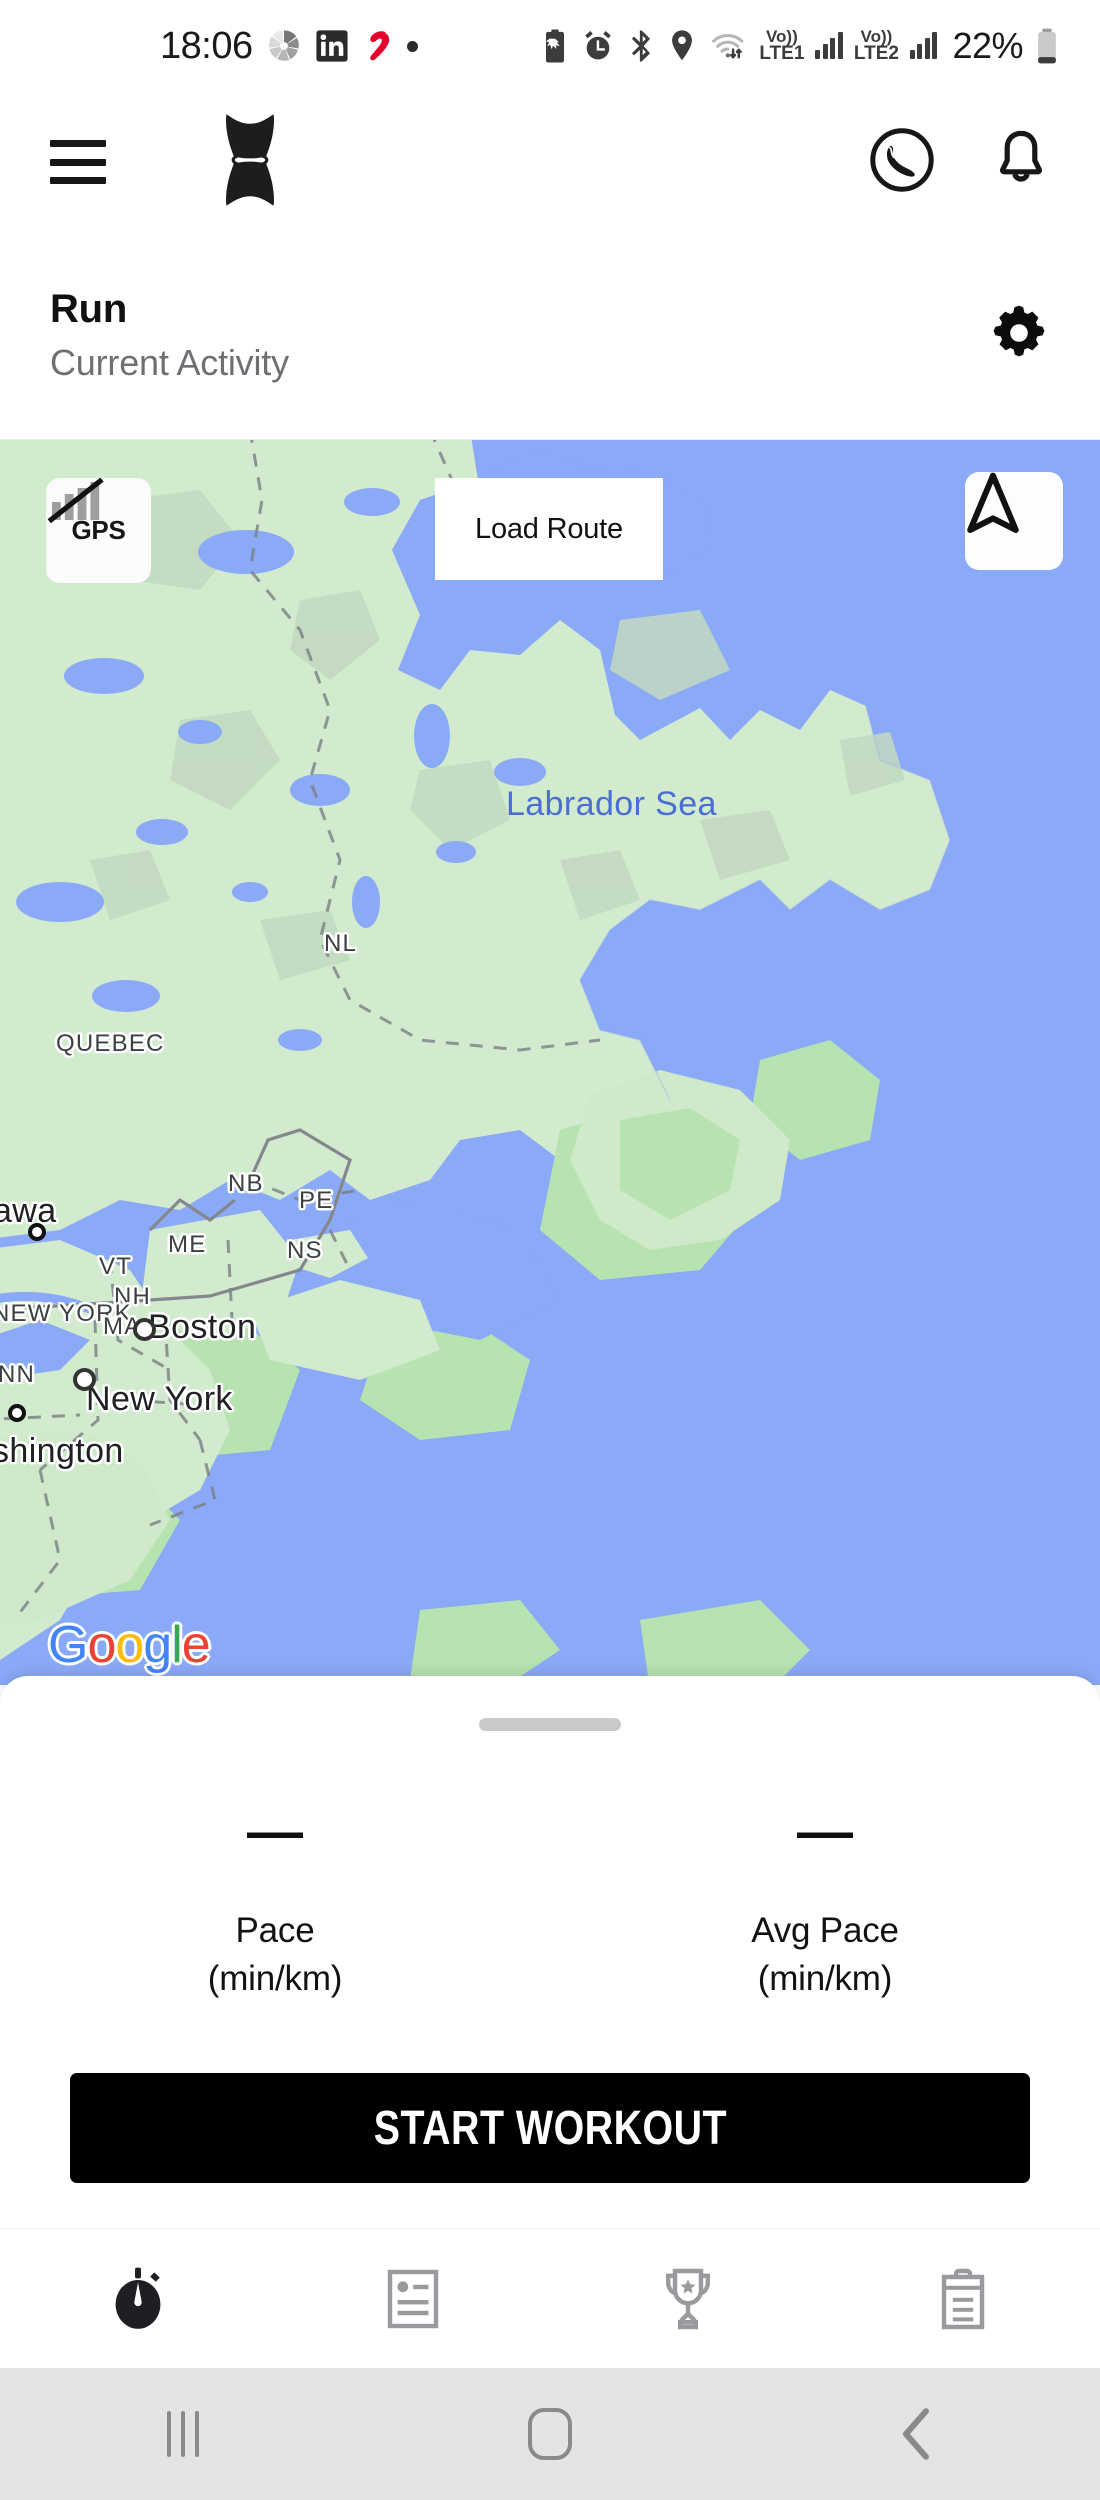 This screenshot has height=2500, width=1100. Describe the element at coordinates (275, 1903) in the screenshot. I see `stat-pace: — Pace (min/km)` at that location.